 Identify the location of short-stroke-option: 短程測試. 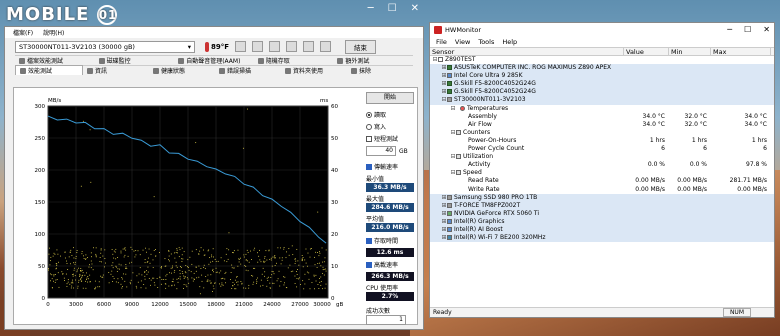
(392, 138).